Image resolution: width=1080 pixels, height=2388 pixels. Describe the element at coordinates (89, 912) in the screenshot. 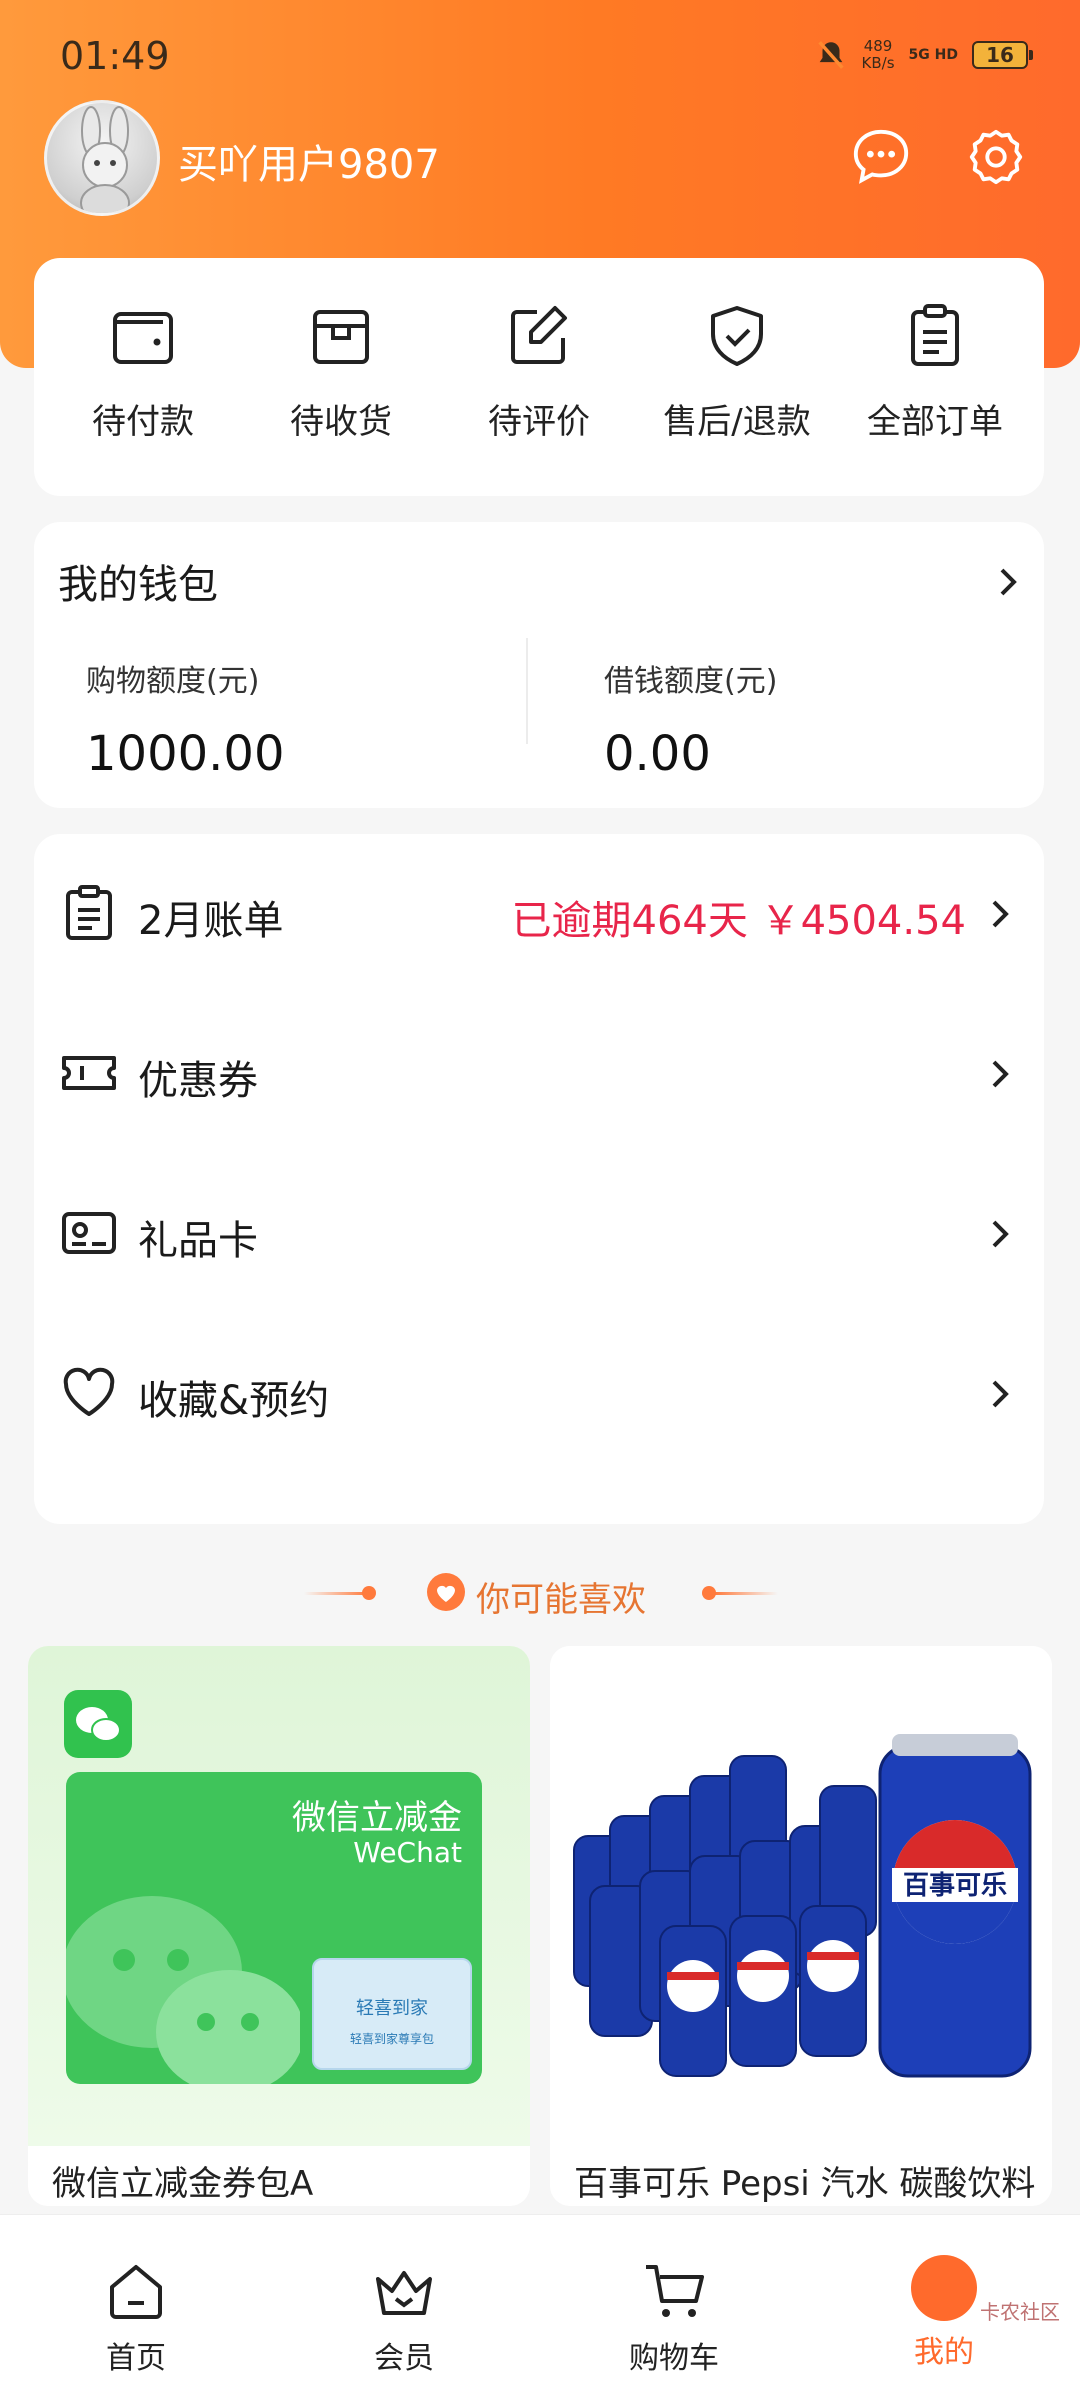

I see `bill-icon` at that location.